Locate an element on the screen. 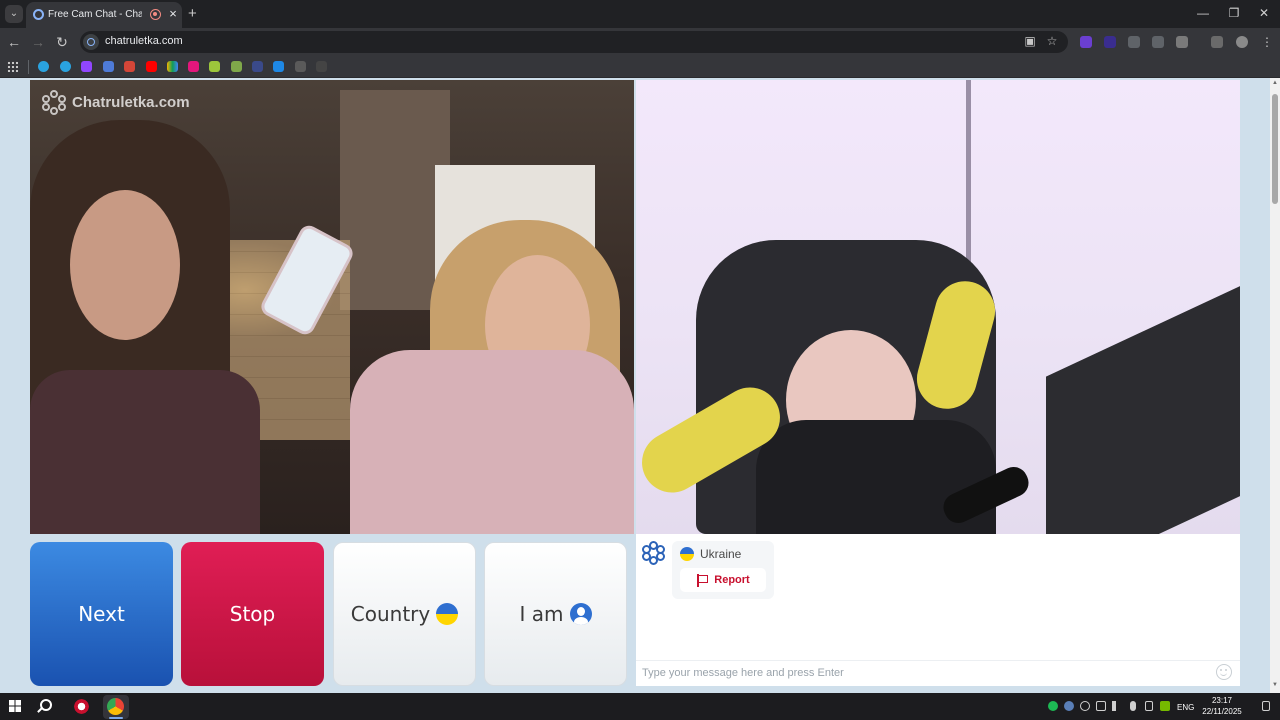  next-button: Next is located at coordinates (101, 614).